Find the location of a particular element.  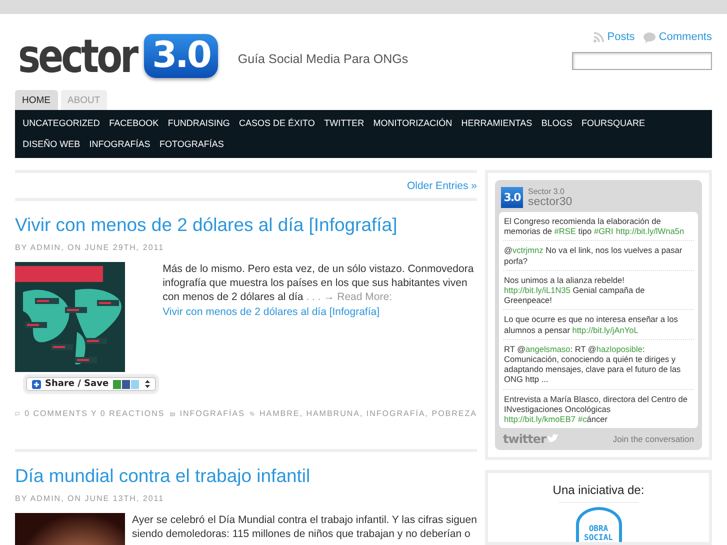

plus-icon is located at coordinates (36, 384).